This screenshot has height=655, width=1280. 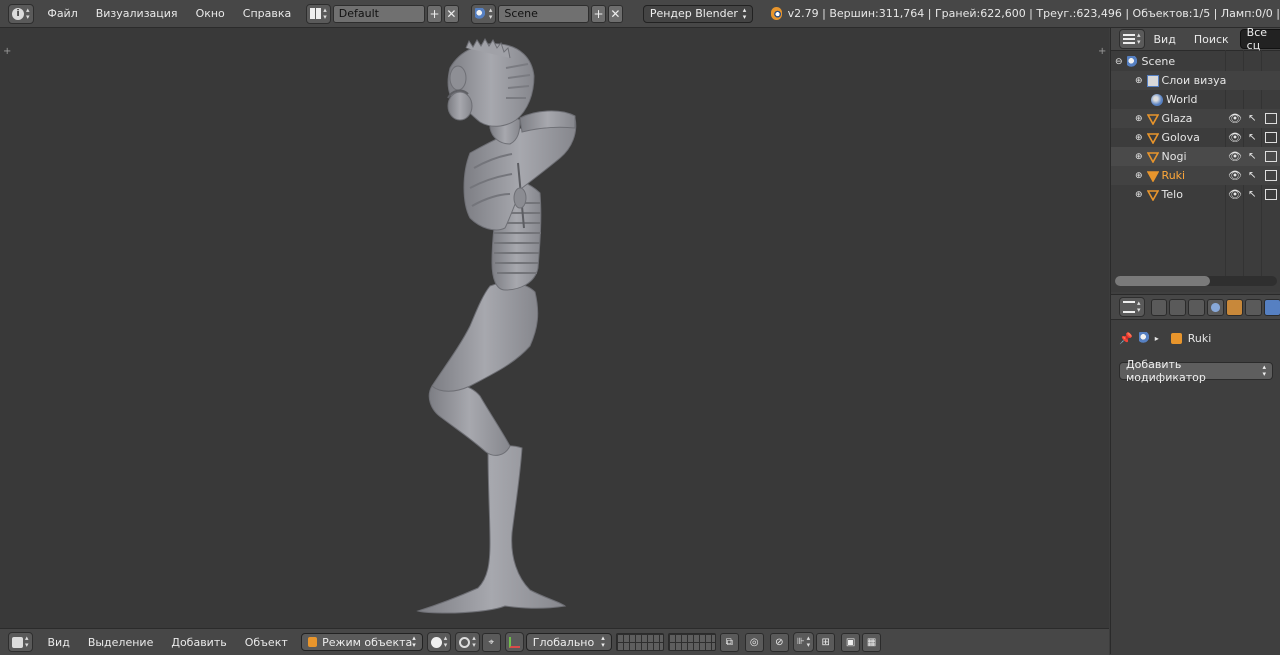 I want to click on transform-orientation-dropdown: Глобально ▴ ▾, so click(x=568, y=642).